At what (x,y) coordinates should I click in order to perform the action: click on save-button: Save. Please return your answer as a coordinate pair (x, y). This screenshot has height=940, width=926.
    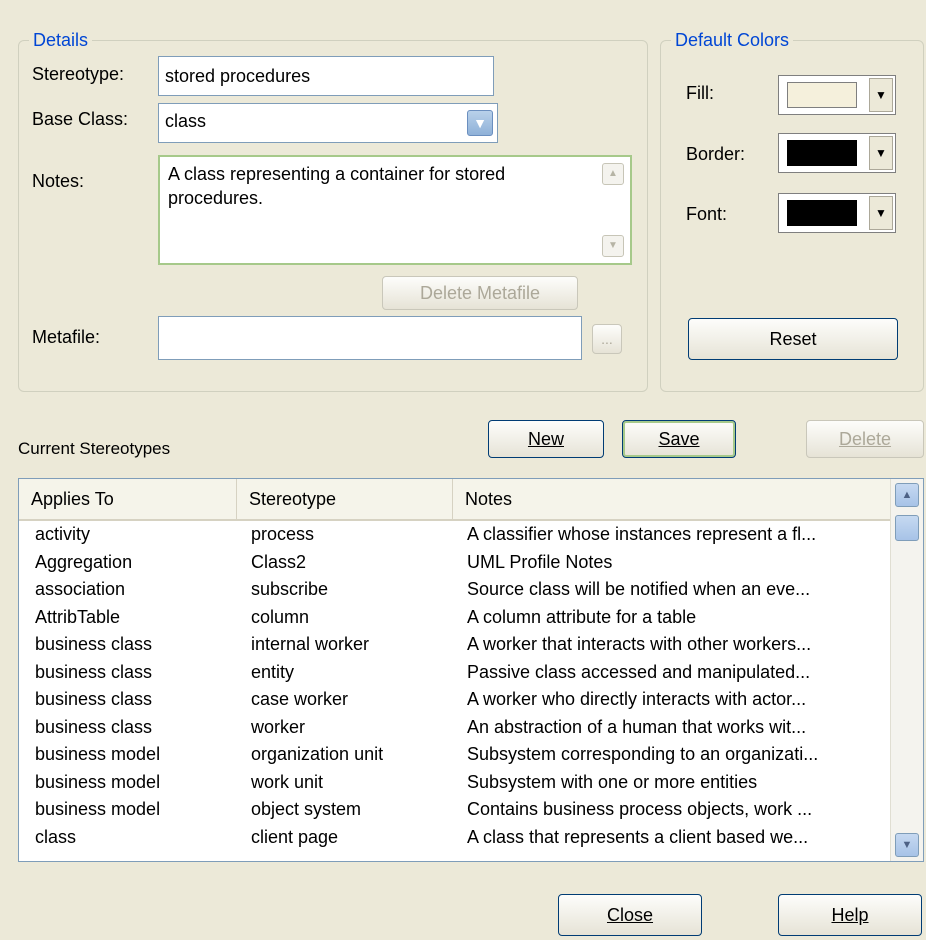
    Looking at the image, I should click on (679, 439).